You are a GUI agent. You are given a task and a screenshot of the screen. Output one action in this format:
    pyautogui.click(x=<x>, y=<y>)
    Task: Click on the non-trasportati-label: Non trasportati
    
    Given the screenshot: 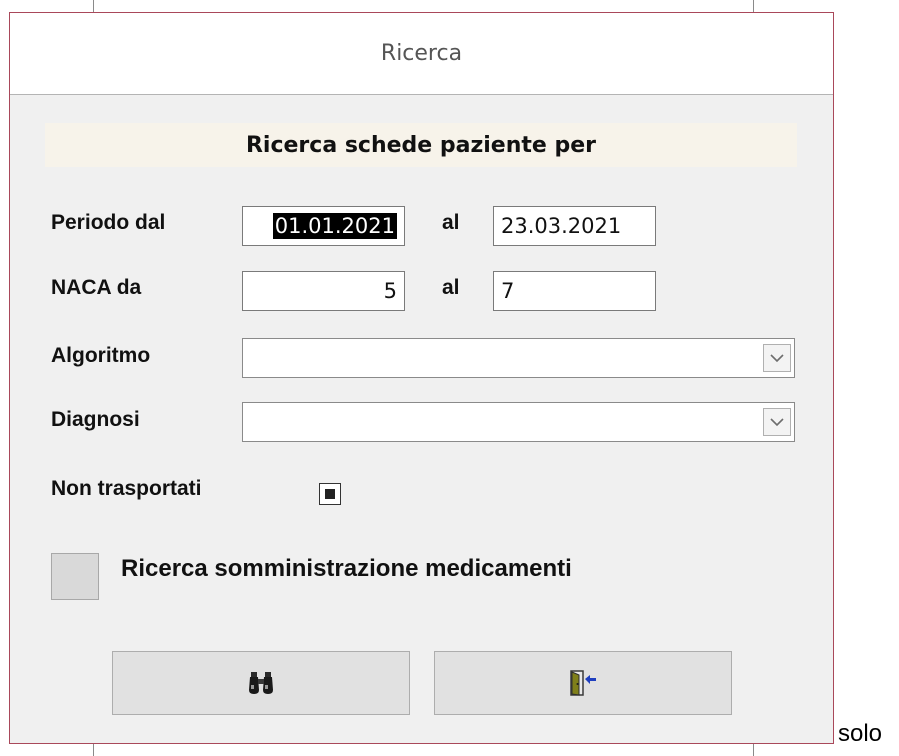 What is the action you would take?
    pyautogui.click(x=126, y=488)
    